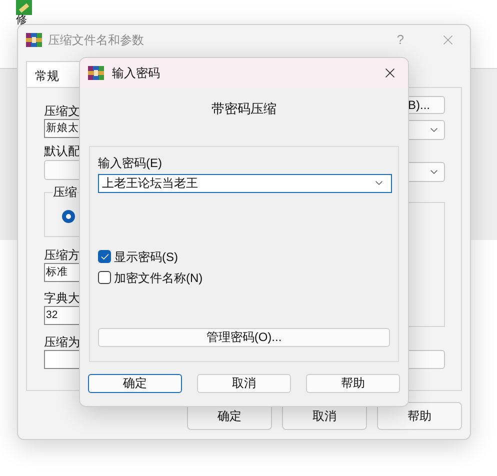 The image size is (497, 476). What do you see at coordinates (62, 151) in the screenshot?
I see `field-label: 默认配` at bounding box center [62, 151].